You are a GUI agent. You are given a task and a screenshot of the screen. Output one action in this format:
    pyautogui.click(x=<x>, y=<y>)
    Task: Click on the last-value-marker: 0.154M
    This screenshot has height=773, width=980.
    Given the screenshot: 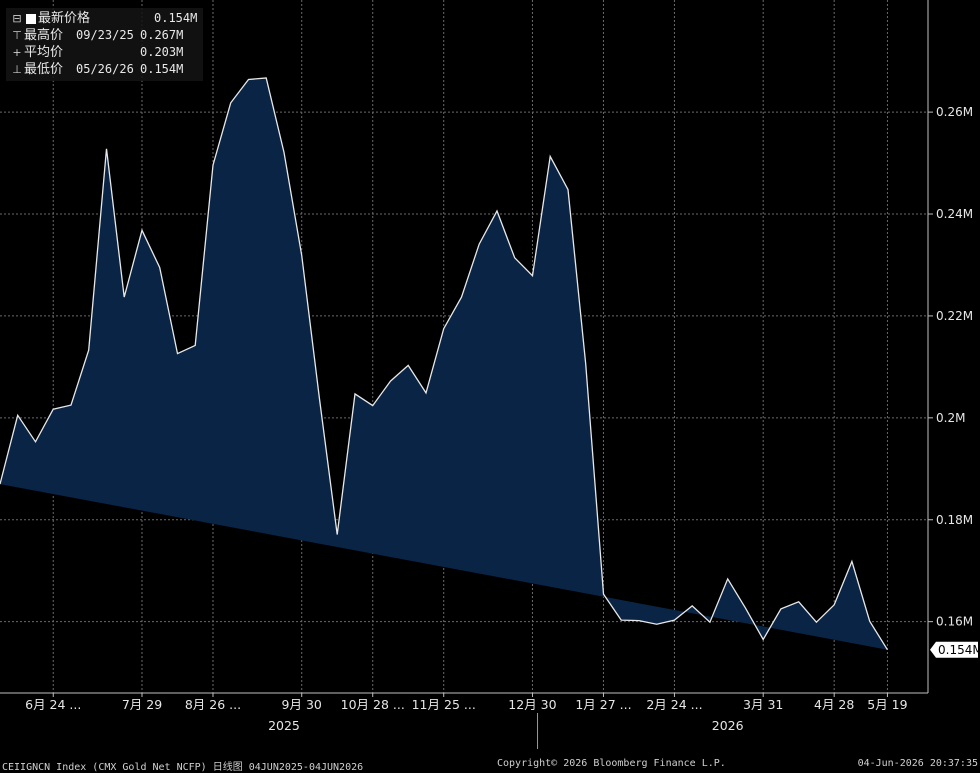 What is the action you would take?
    pyautogui.click(x=955, y=649)
    